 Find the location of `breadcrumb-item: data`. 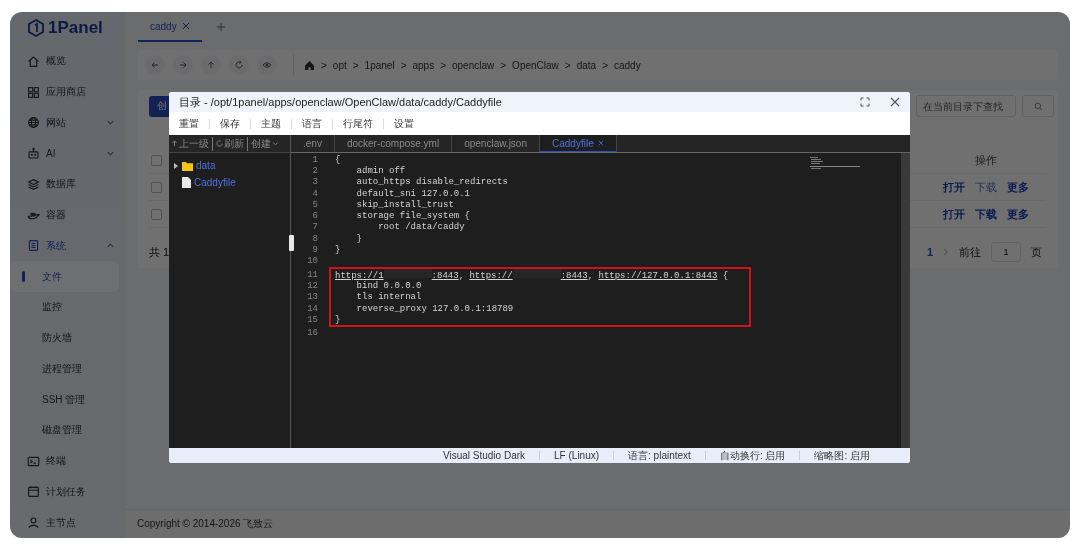

breadcrumb-item: data is located at coordinates (586, 65).